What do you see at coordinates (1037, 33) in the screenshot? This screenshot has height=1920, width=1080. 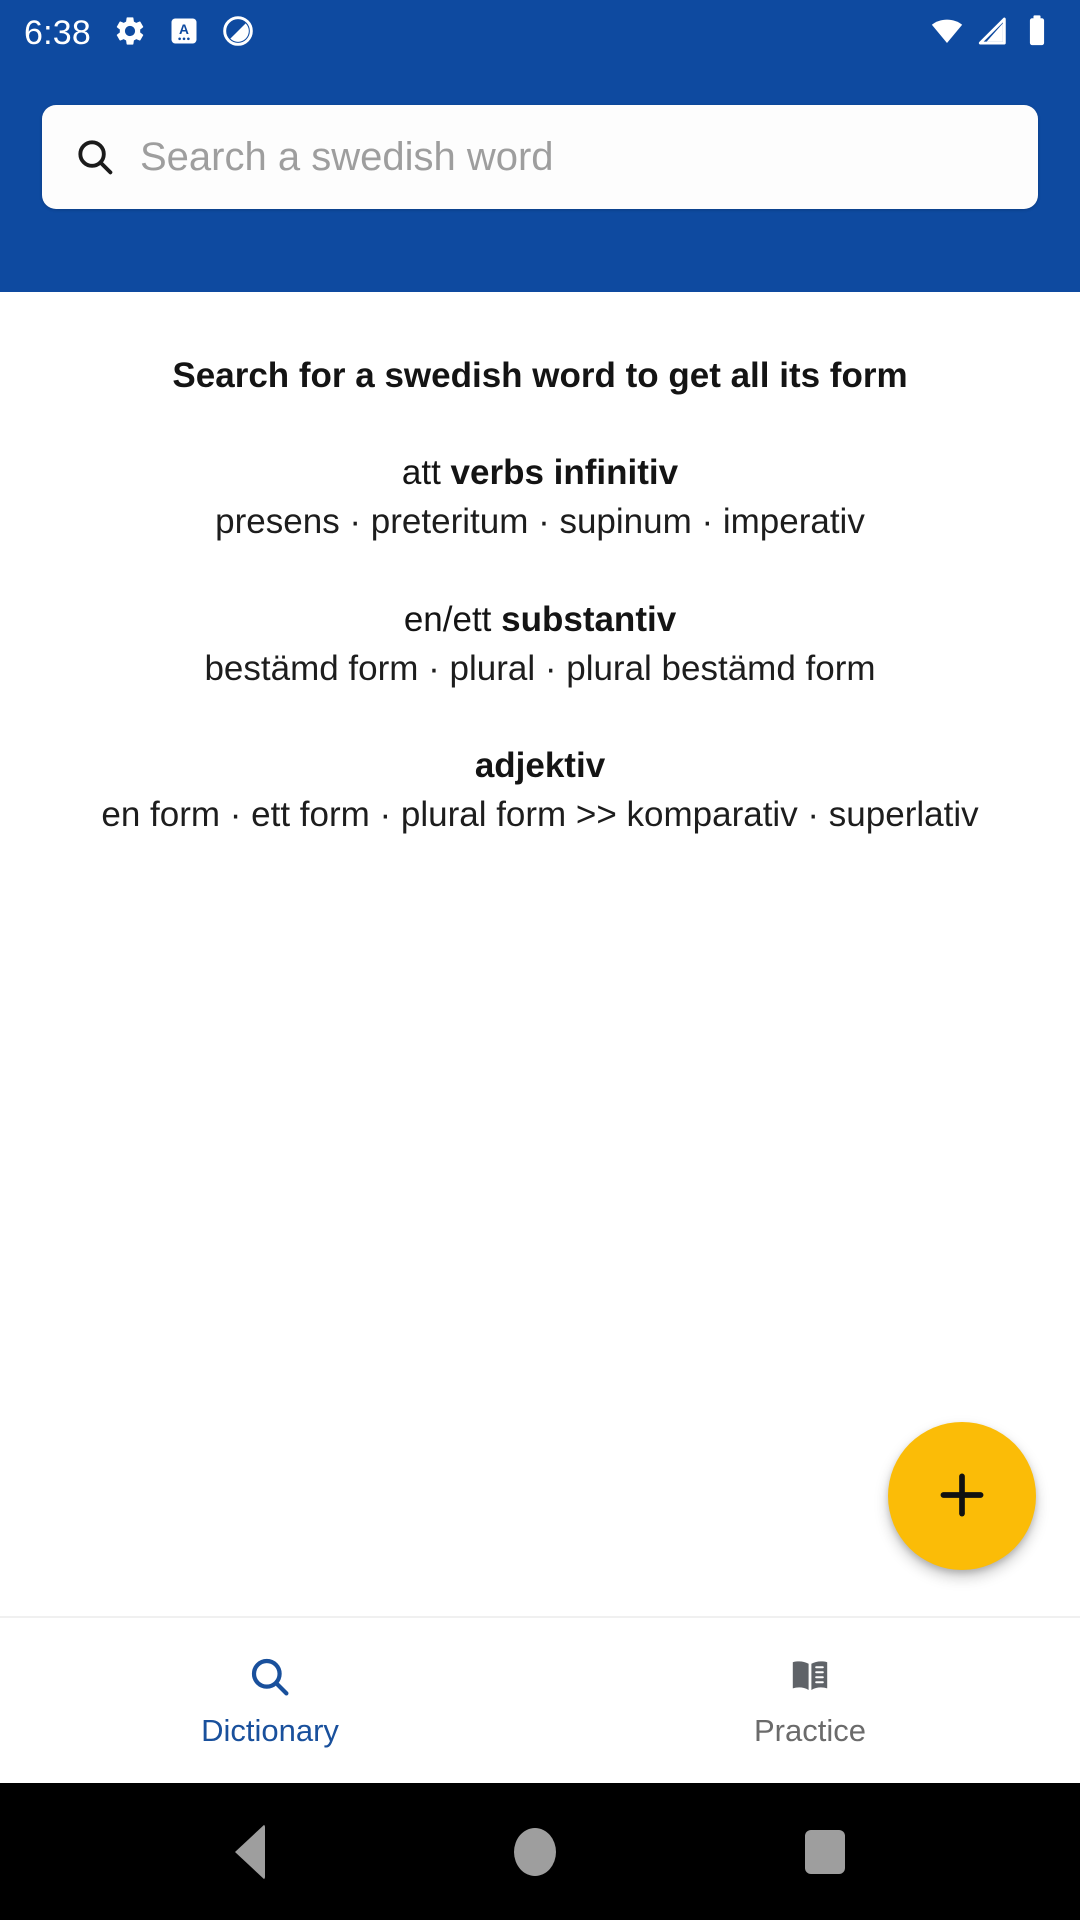 I see `battery-icon` at bounding box center [1037, 33].